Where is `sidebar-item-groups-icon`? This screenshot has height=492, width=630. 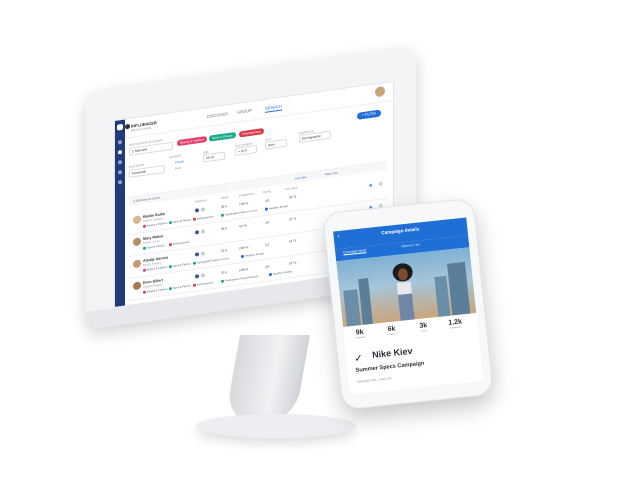
sidebar-item-groups-icon is located at coordinates (120, 162).